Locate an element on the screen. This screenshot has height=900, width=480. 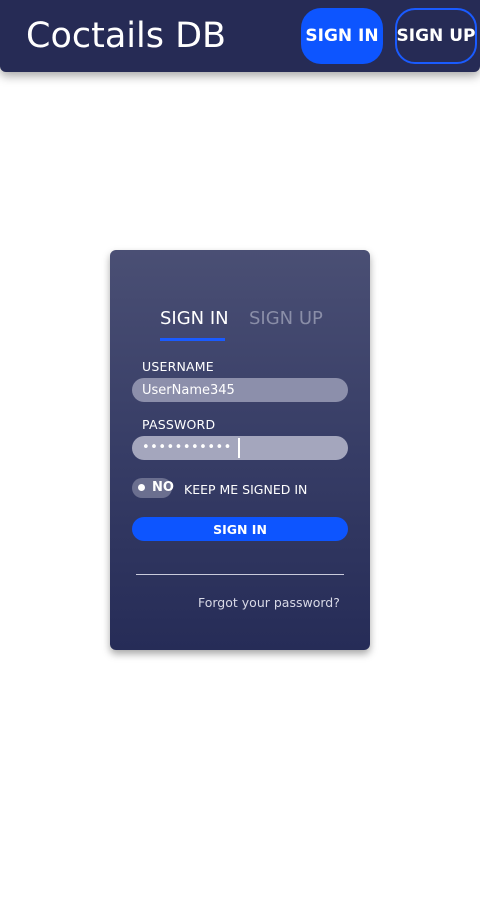
text-cursor is located at coordinates (238, 448).